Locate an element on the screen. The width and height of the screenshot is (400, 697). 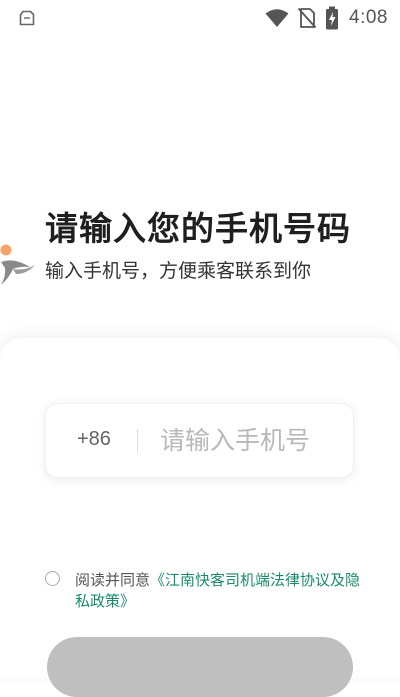
page-subtitle: 输入手机号，方便乘客联系到你 is located at coordinates (178, 271).